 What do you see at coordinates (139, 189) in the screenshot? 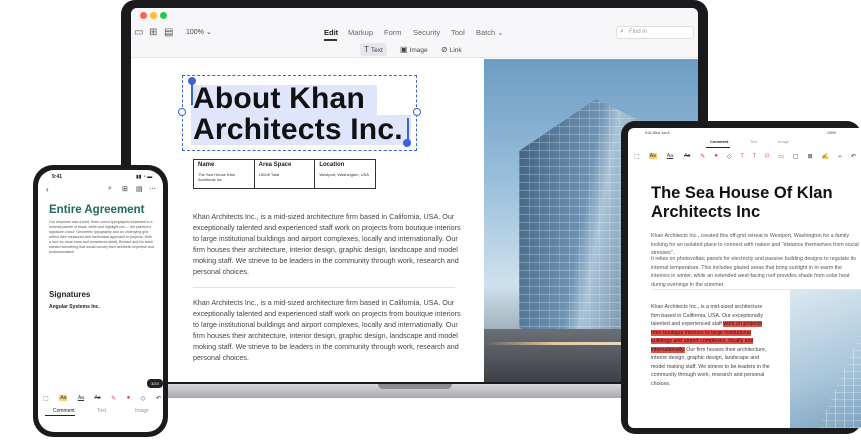
I see `document-icon: ▤` at bounding box center [139, 189].